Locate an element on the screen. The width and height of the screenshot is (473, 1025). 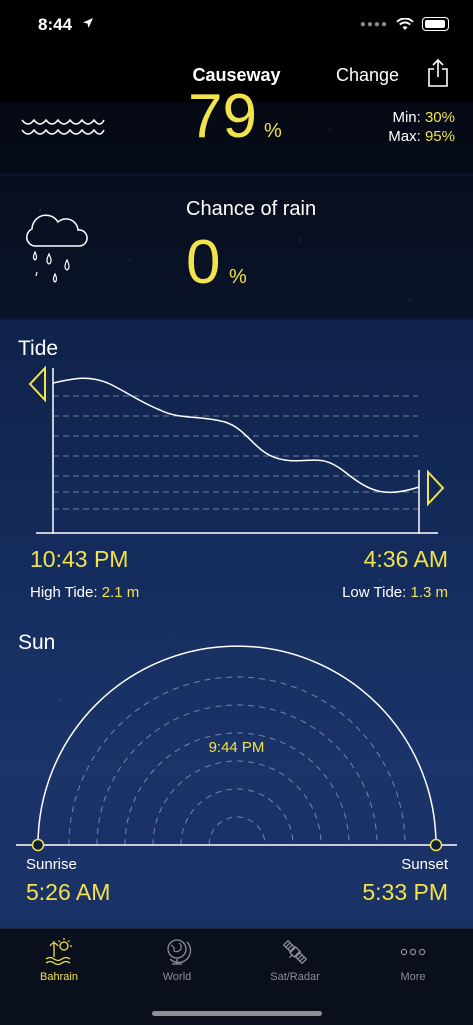
battery-icon is located at coordinates (435, 24).